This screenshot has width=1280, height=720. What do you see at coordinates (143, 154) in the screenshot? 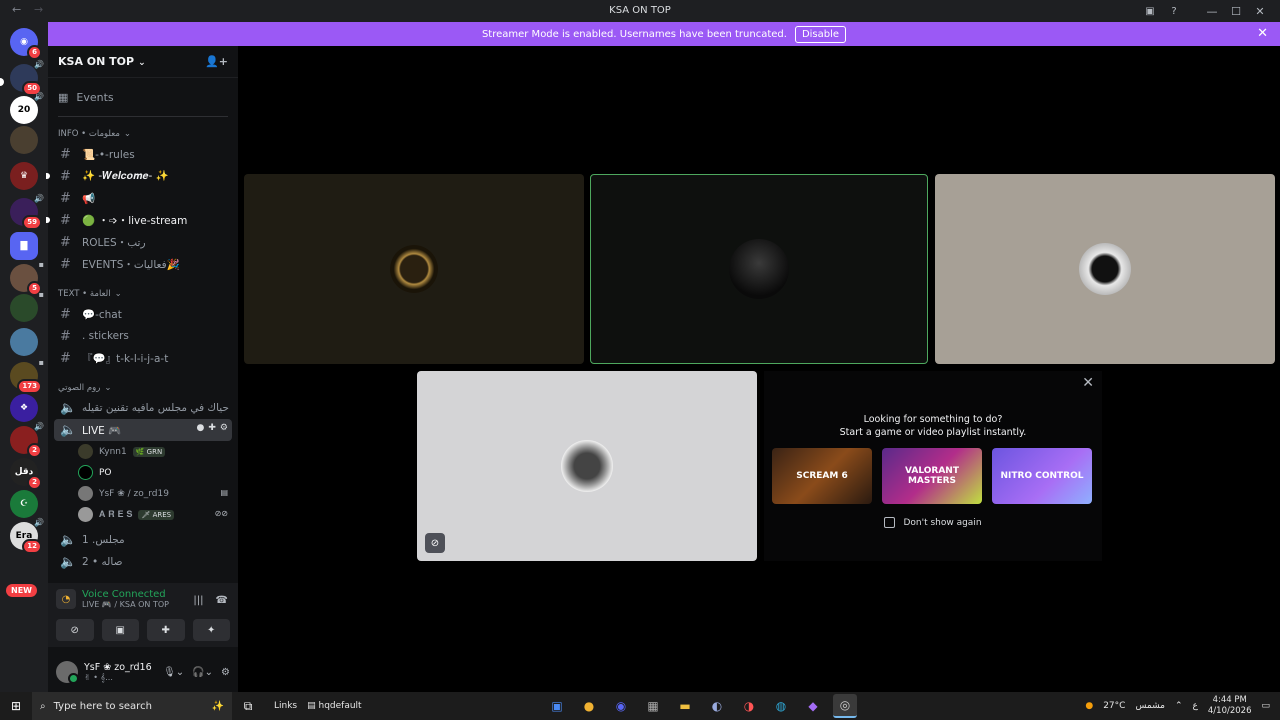
I see `channel-rules: # 📜-•-rules` at bounding box center [143, 154].